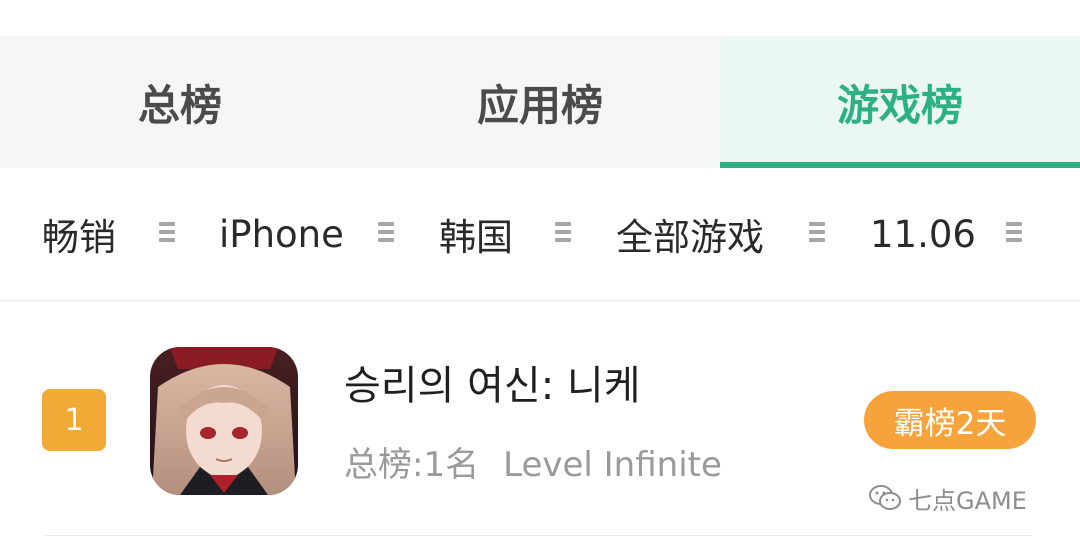 Image resolution: width=1080 pixels, height=546 pixels. What do you see at coordinates (900, 102) in the screenshot?
I see `tab-games: 游戏榜` at bounding box center [900, 102].